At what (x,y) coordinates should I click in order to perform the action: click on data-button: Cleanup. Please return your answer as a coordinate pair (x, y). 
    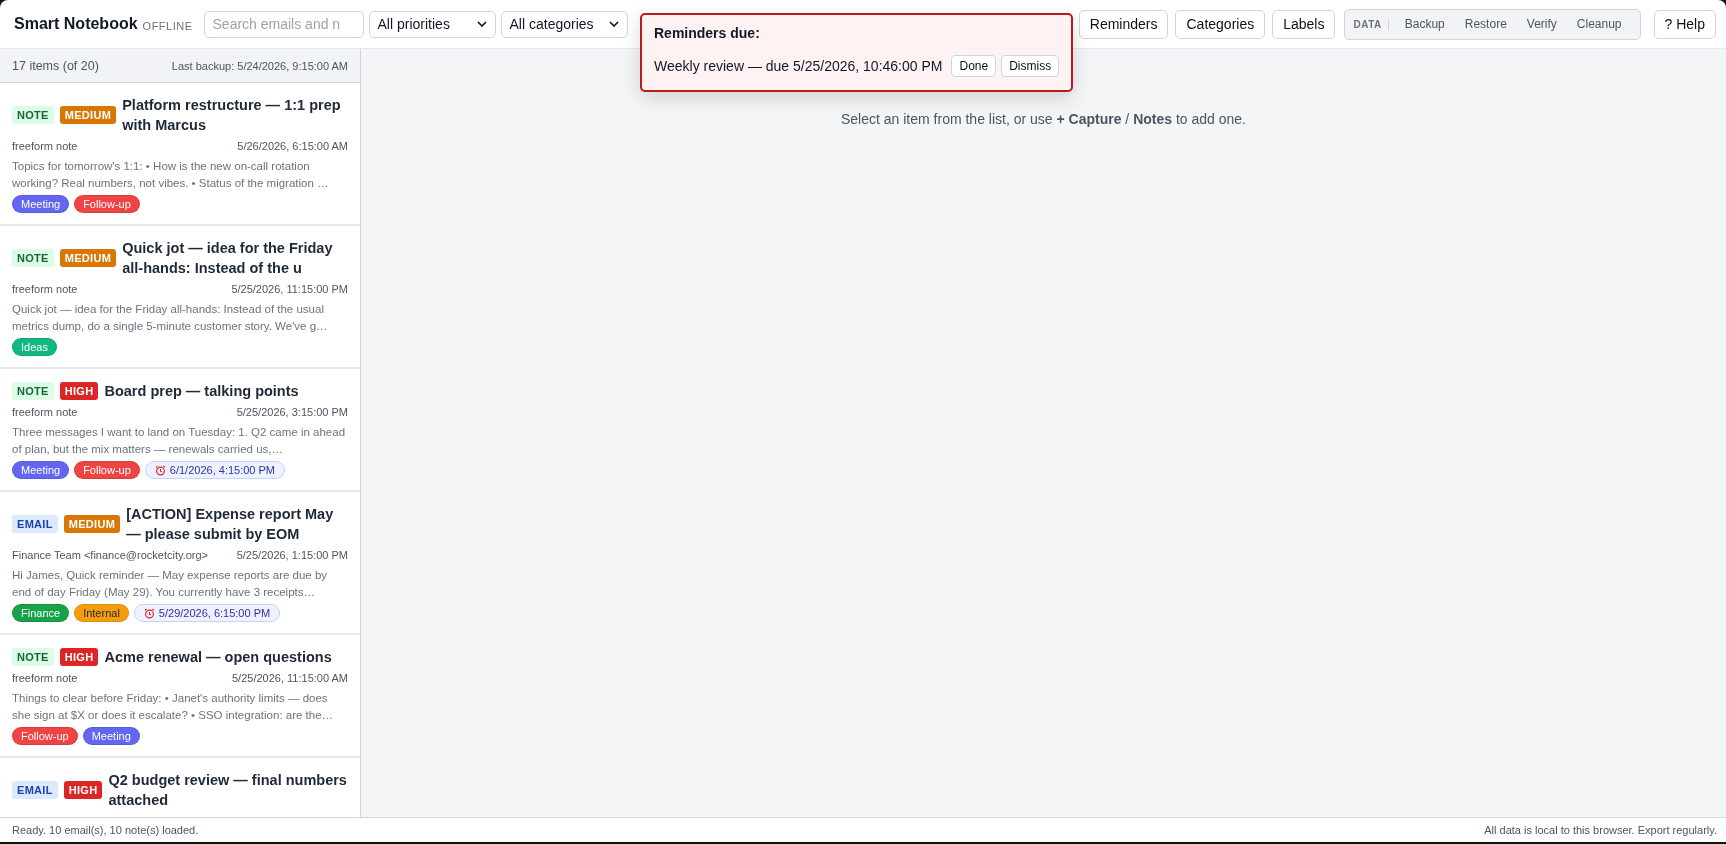
    Looking at the image, I should click on (1599, 24).